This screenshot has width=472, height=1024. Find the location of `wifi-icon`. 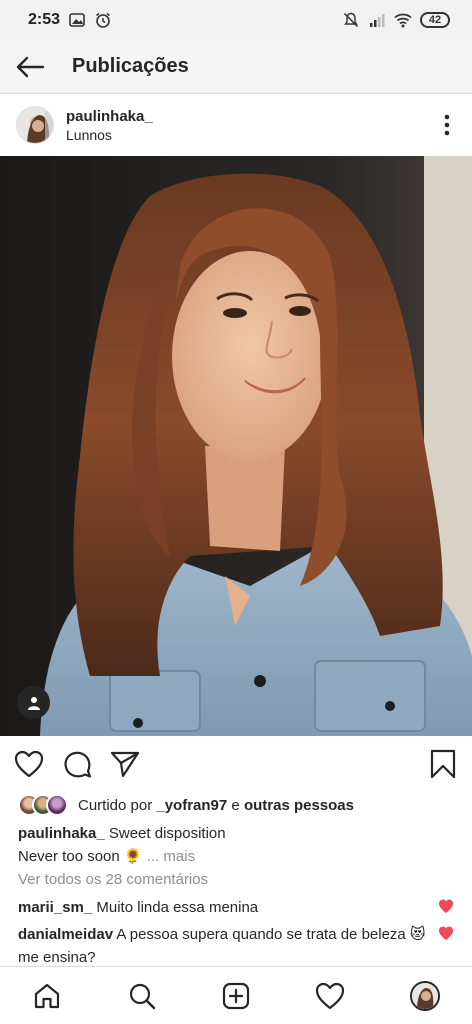

wifi-icon is located at coordinates (403, 20).